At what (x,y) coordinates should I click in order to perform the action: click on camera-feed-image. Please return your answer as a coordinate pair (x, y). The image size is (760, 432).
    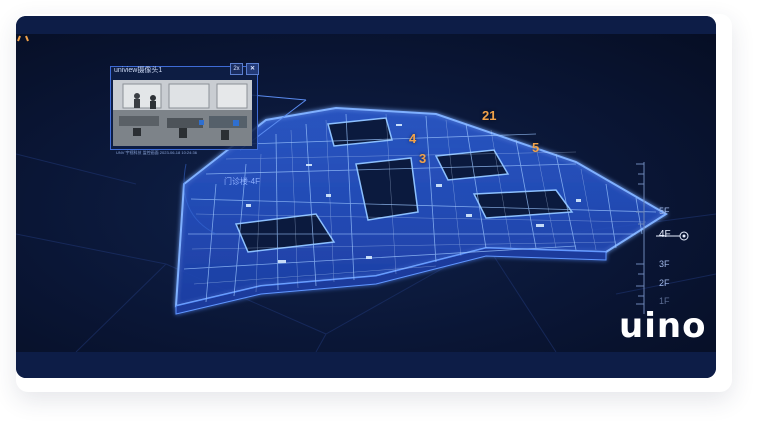
    Looking at the image, I should click on (182, 113).